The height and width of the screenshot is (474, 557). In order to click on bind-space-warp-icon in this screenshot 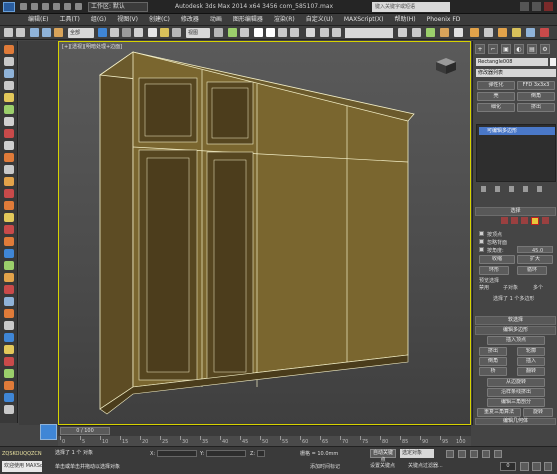, I will do `click(58, 32)`.